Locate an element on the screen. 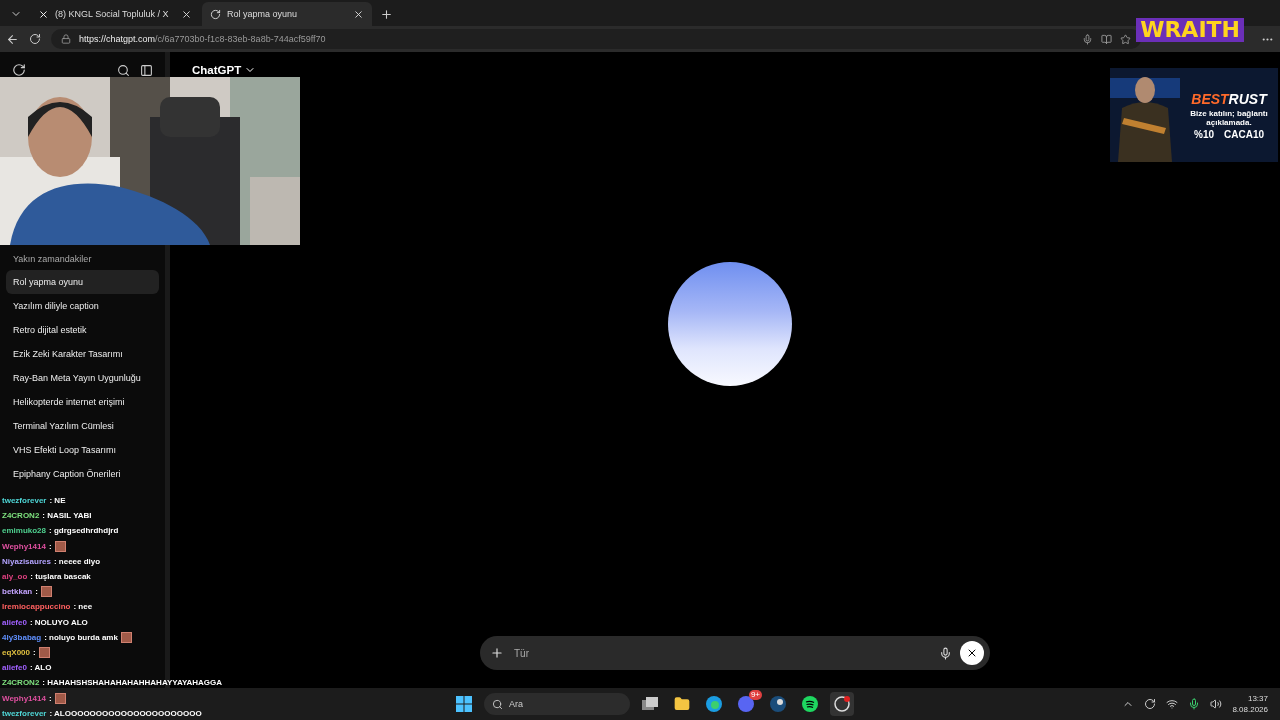  chat-username: 4ly3babag is located at coordinates (22, 637).